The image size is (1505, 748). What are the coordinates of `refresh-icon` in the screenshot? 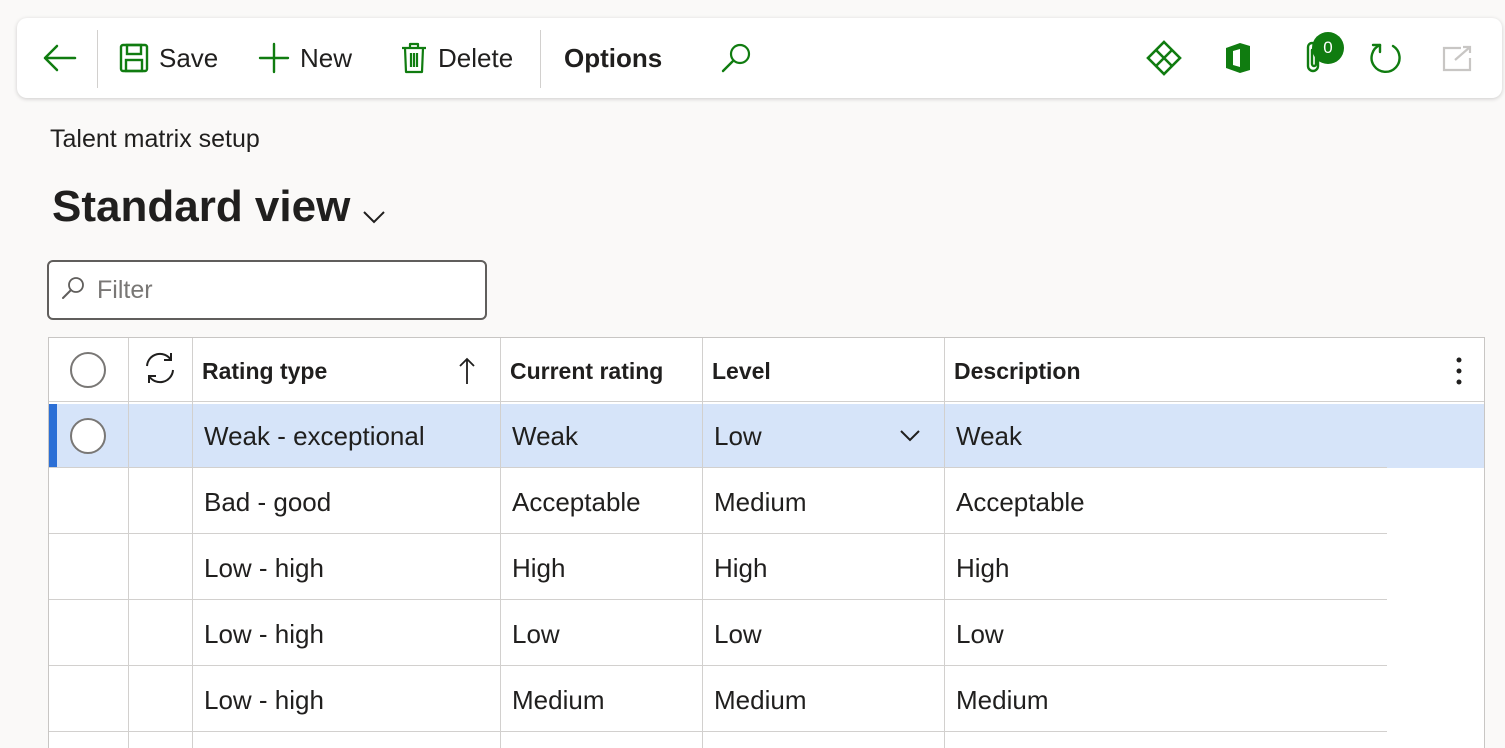 It's located at (1386, 58).